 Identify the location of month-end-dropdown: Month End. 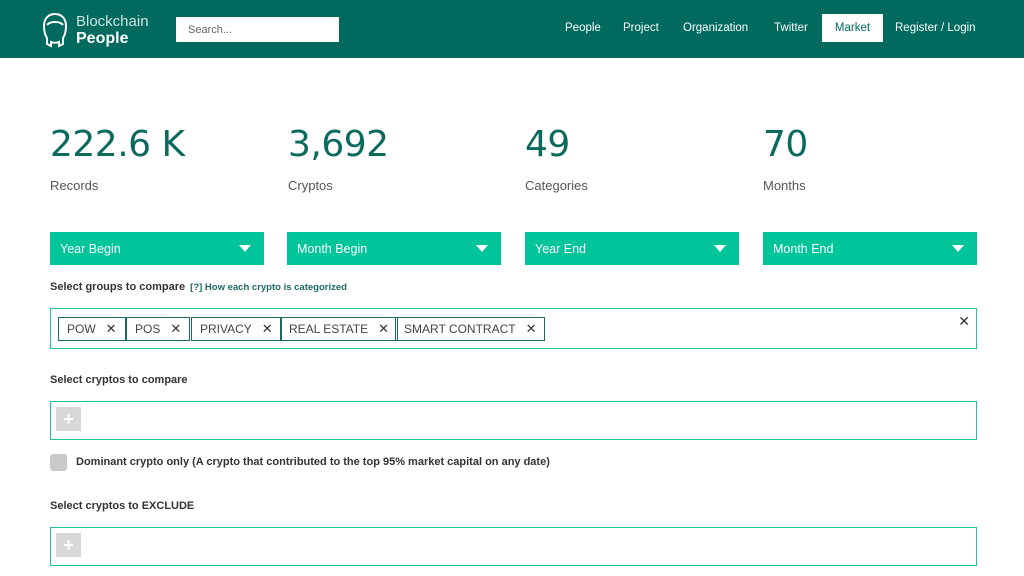
(870, 248).